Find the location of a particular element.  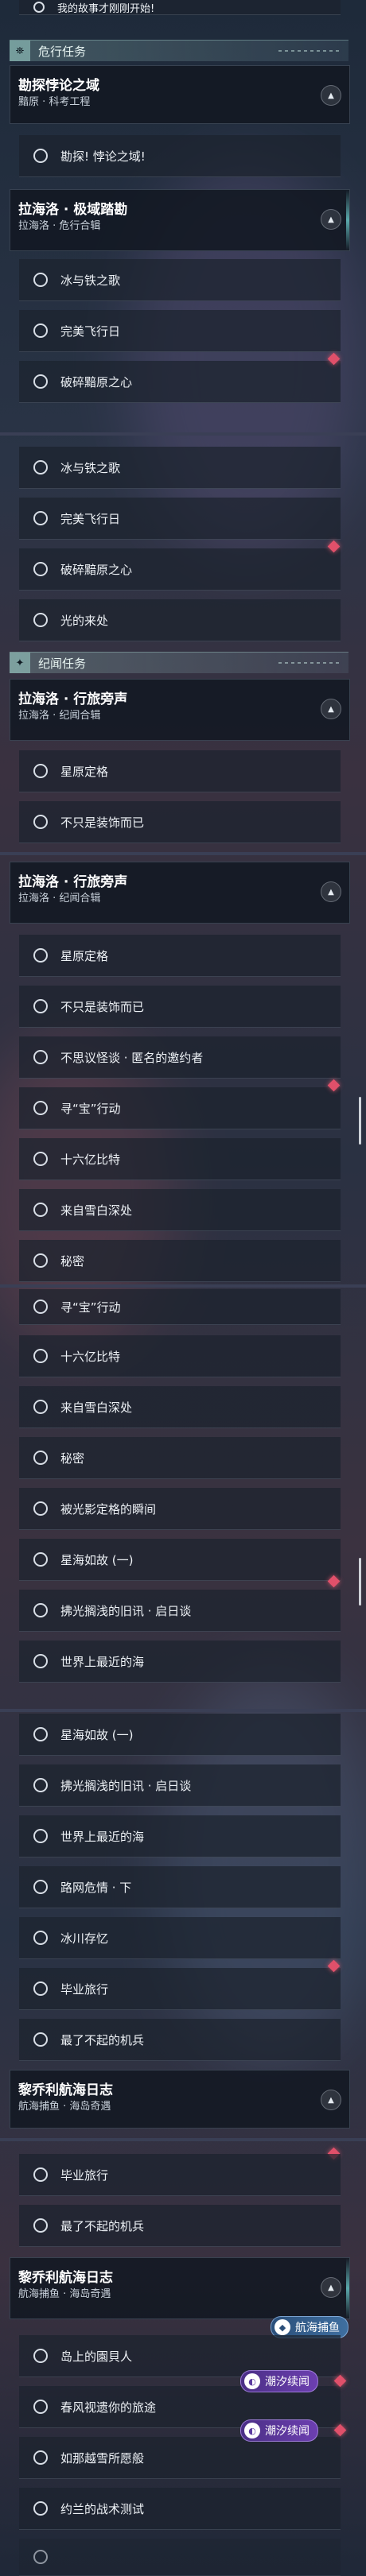

list-item: 我的故事才刚刚开始! is located at coordinates (180, 7).